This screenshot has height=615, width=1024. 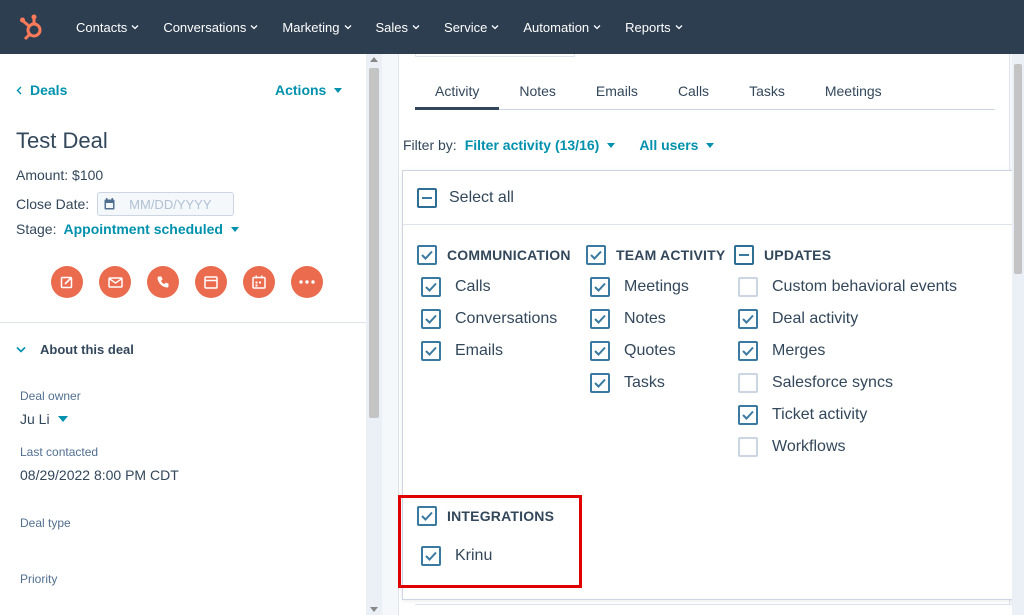 I want to click on nav-marketing: Marketing, so click(x=316, y=27).